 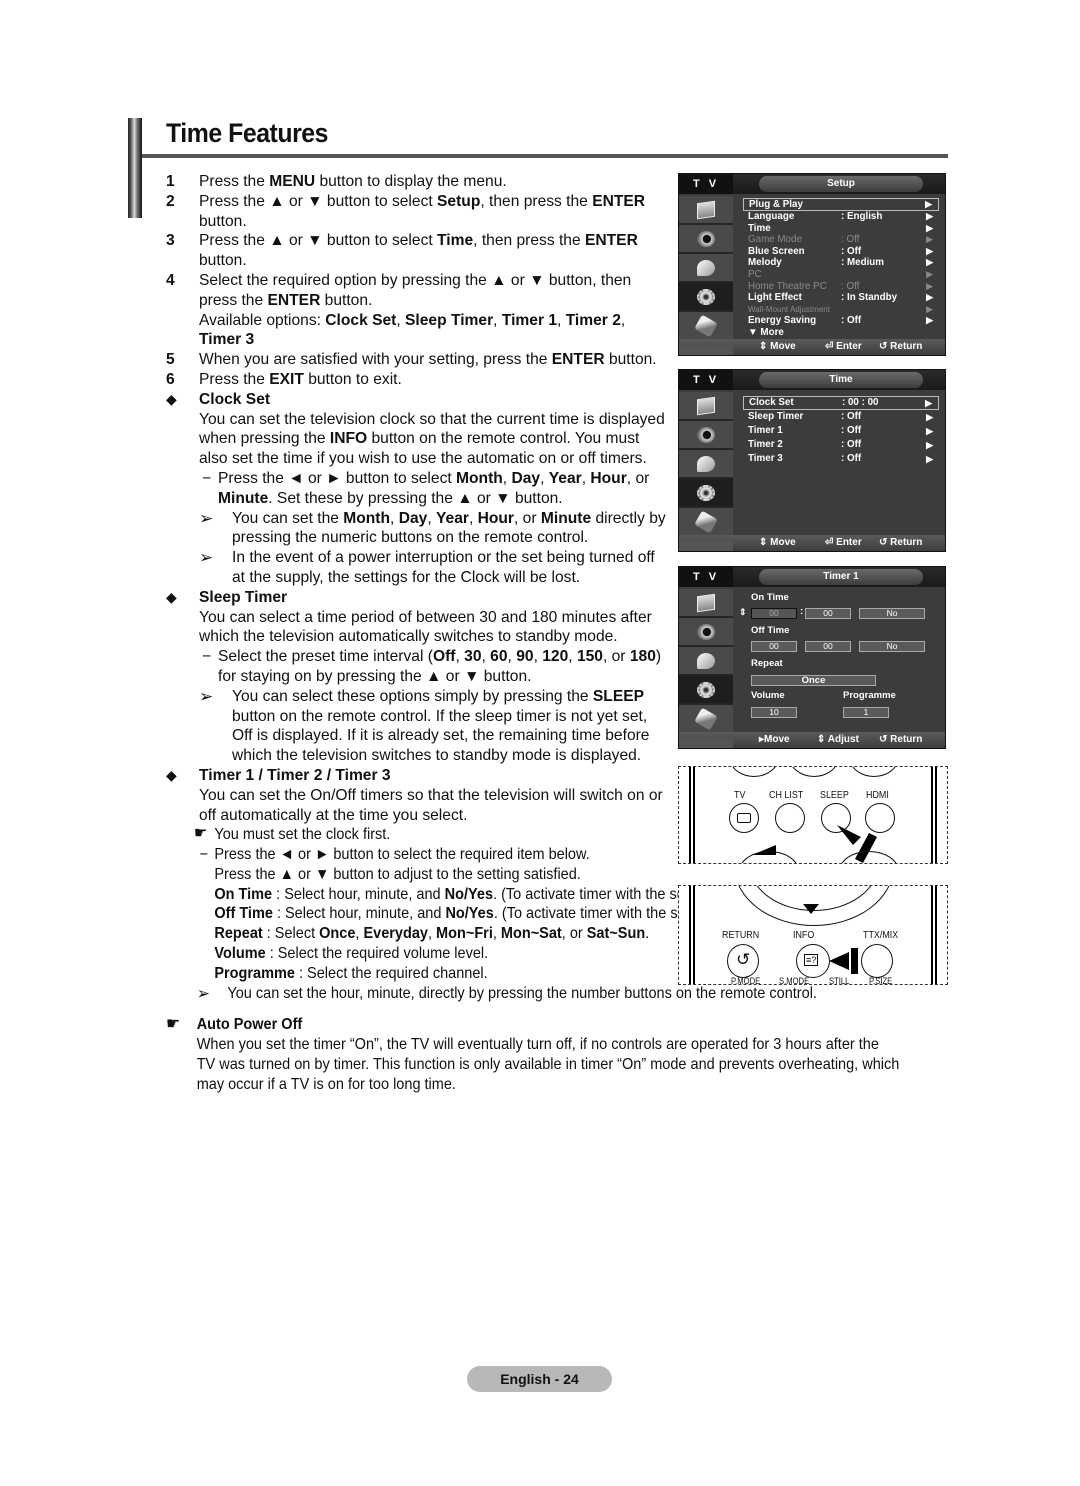 What do you see at coordinates (292, 834) in the screenshot?
I see `timers-hand-note: ☛ You must set the clock first.` at bounding box center [292, 834].